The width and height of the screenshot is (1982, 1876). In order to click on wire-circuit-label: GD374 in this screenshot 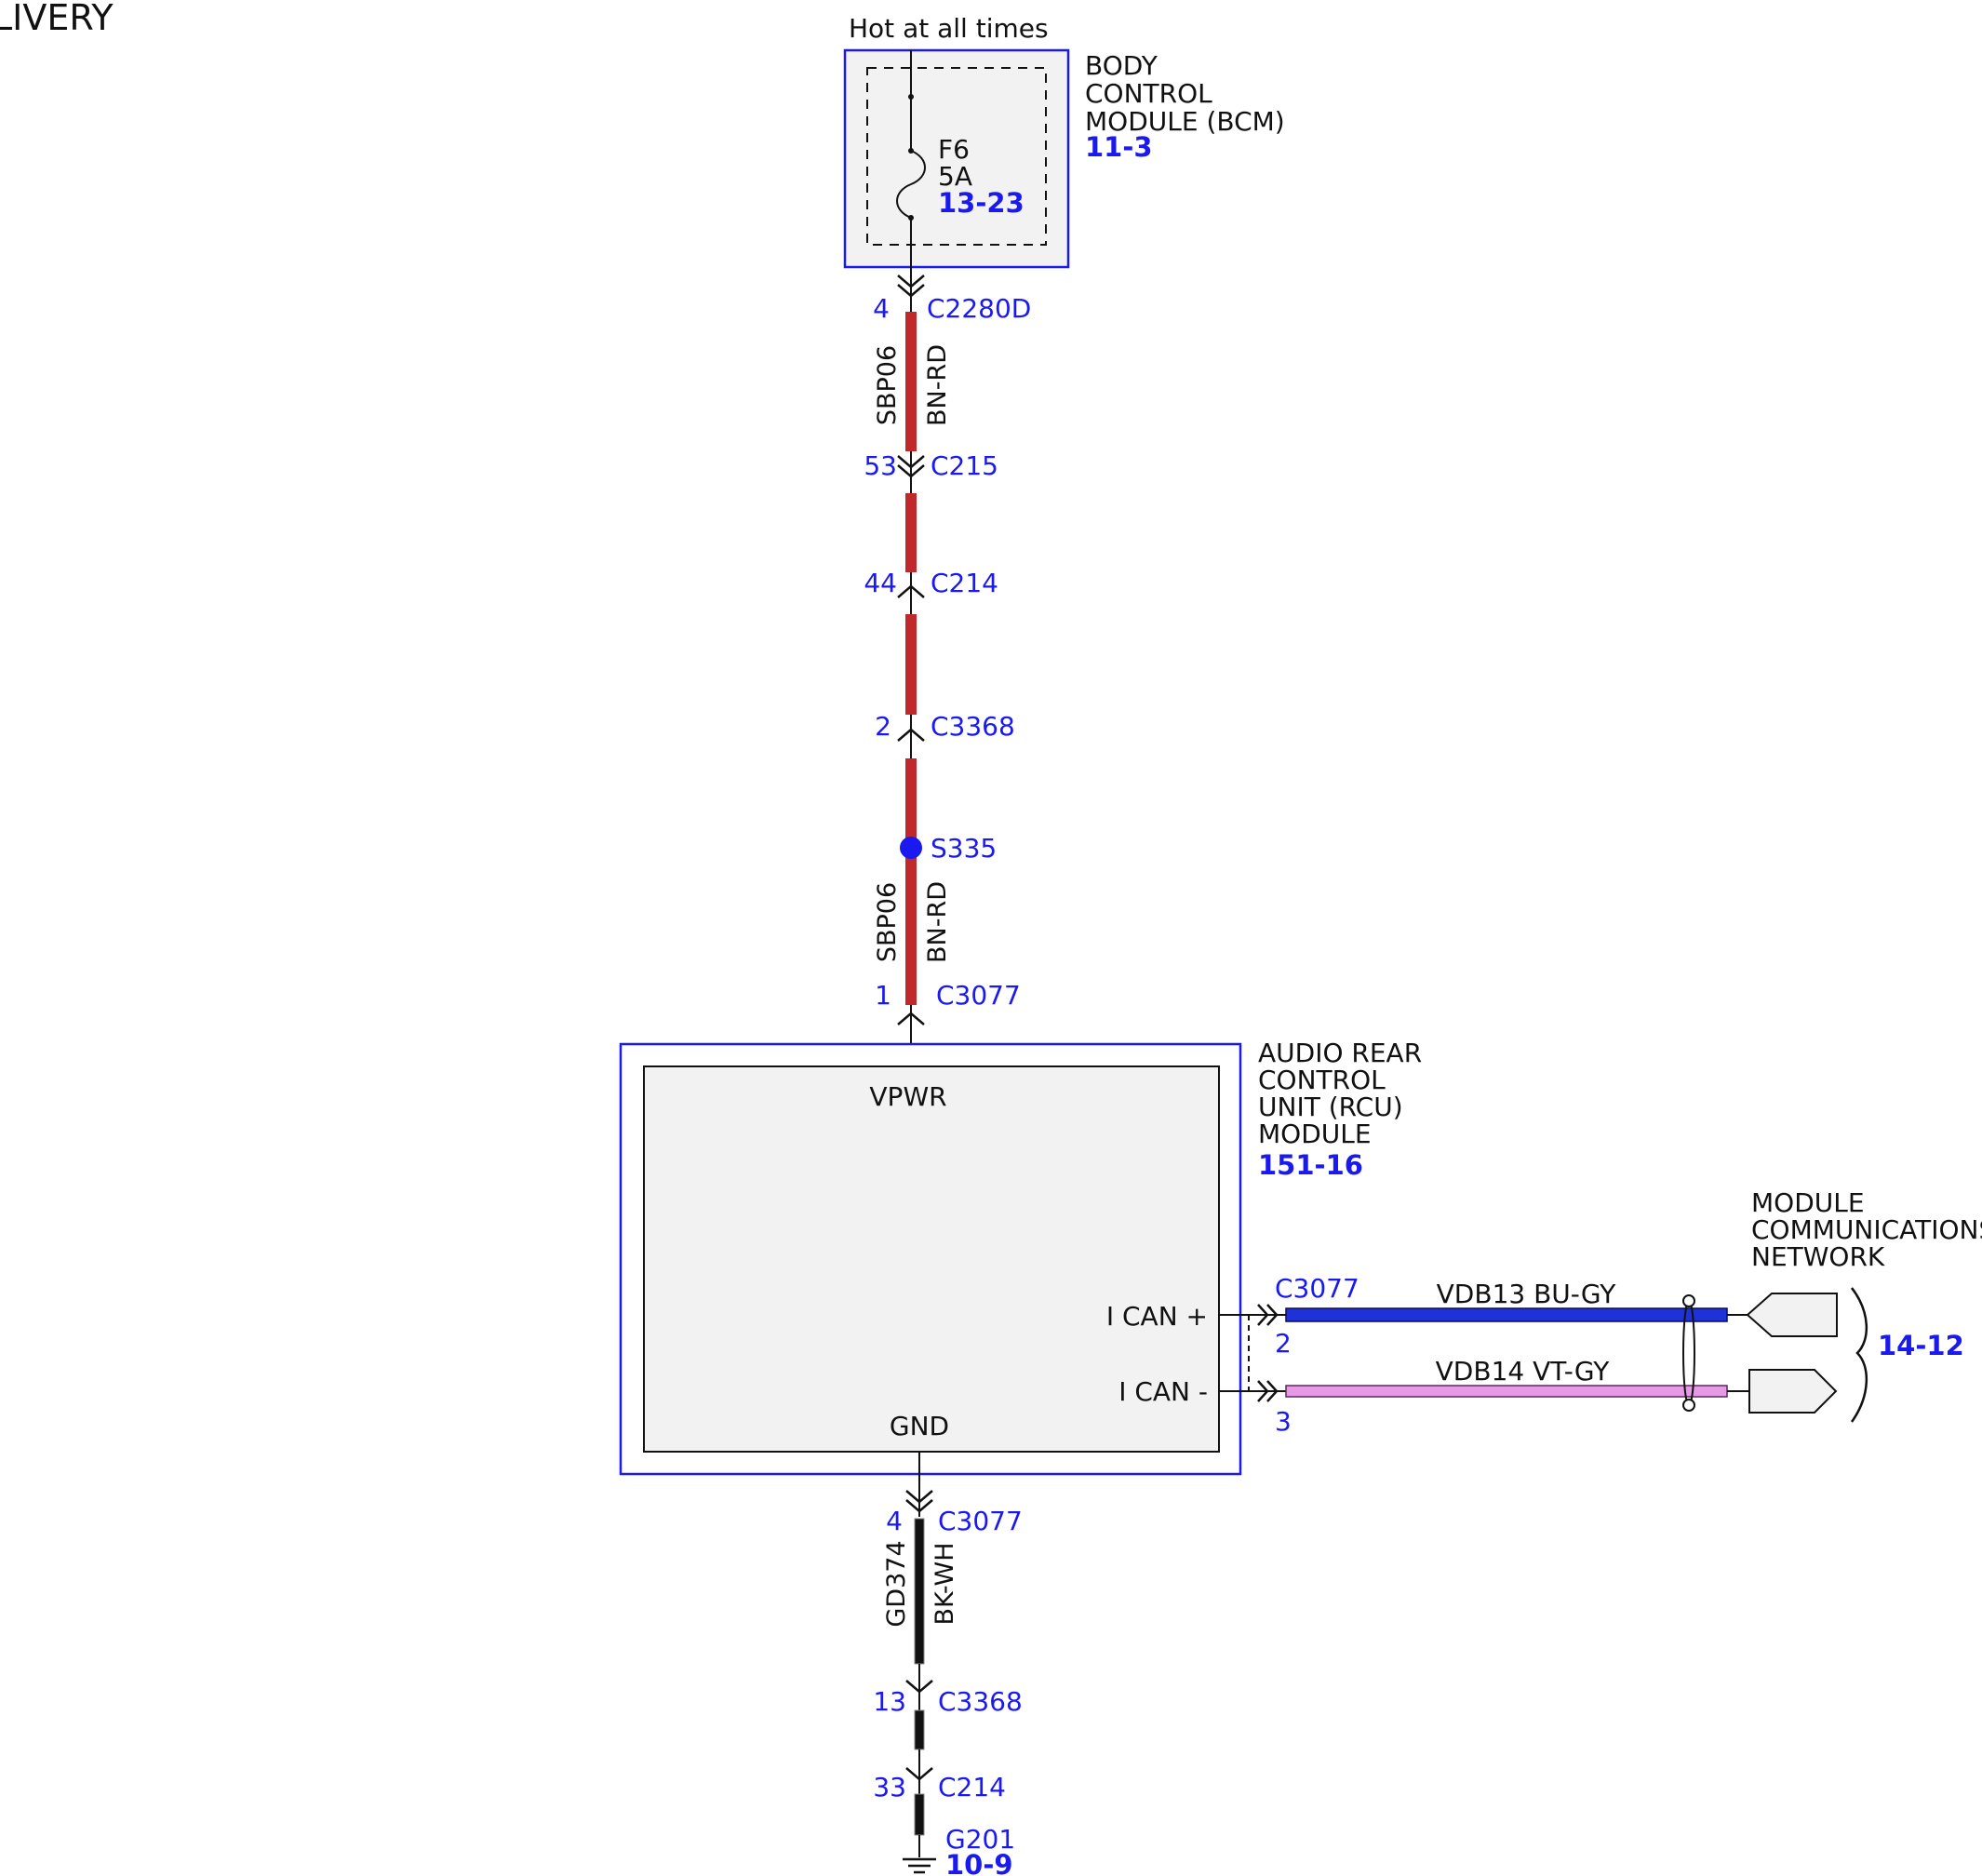, I will do `click(897, 1583)`.